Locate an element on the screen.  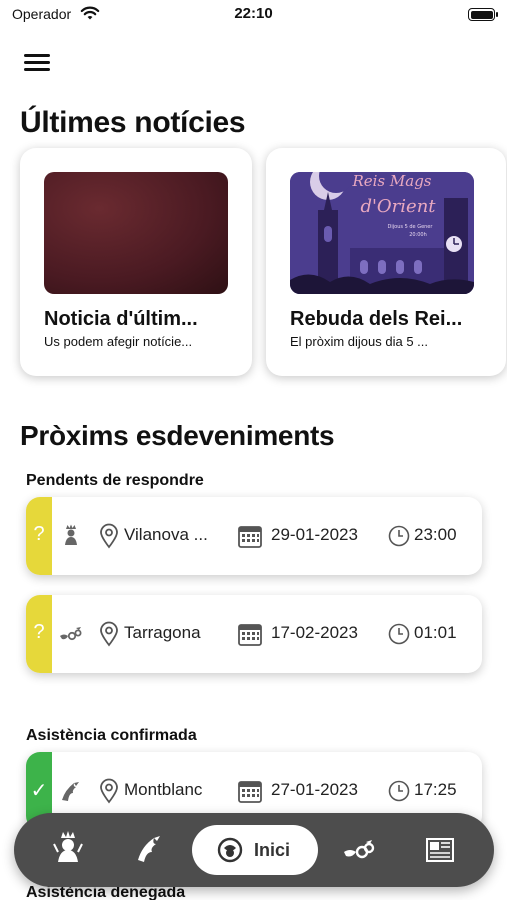
event-time: 01:01 is located at coordinates (435, 632).